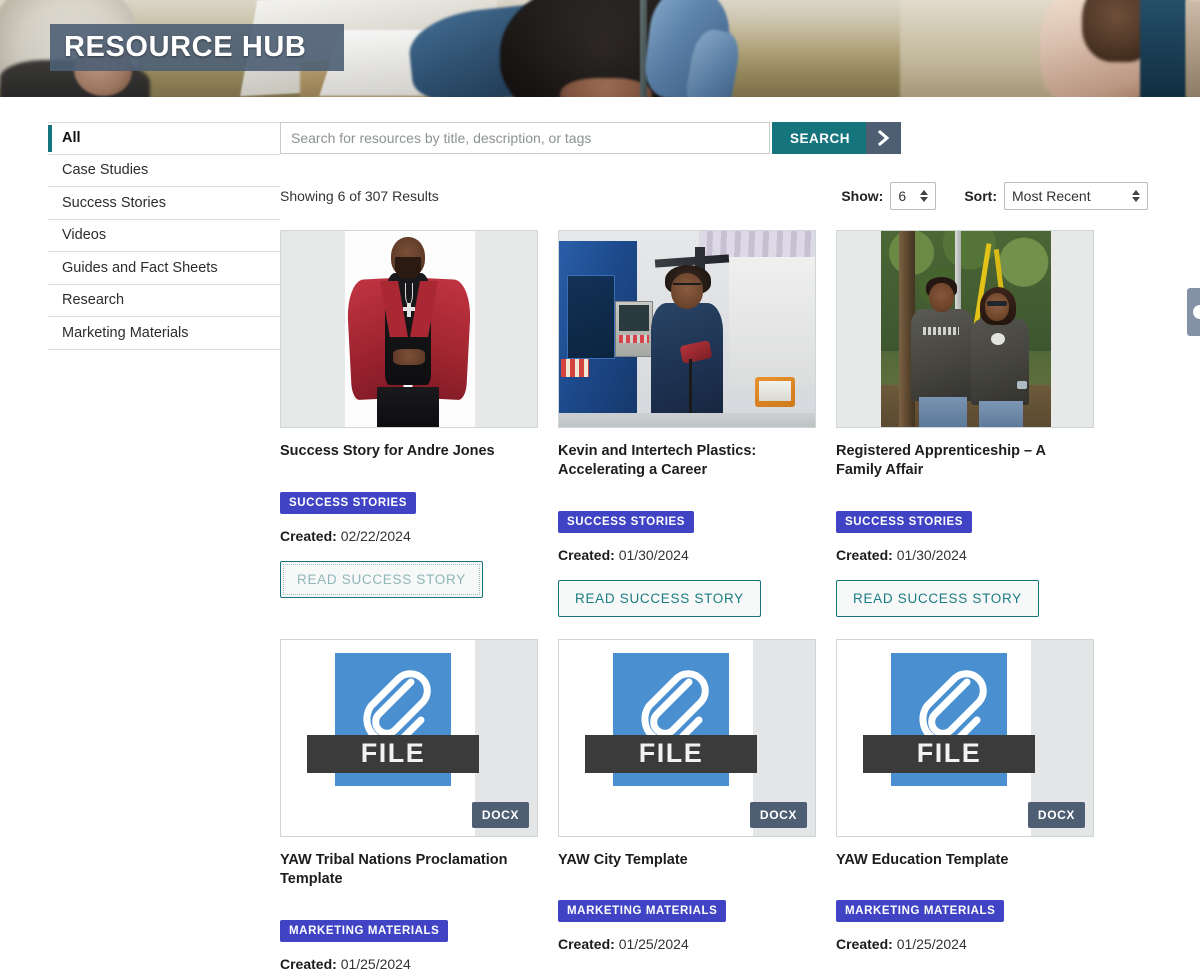 This screenshot has width=1200, height=972. What do you see at coordinates (980, 196) in the screenshot?
I see `sort-label: Sort:` at bounding box center [980, 196].